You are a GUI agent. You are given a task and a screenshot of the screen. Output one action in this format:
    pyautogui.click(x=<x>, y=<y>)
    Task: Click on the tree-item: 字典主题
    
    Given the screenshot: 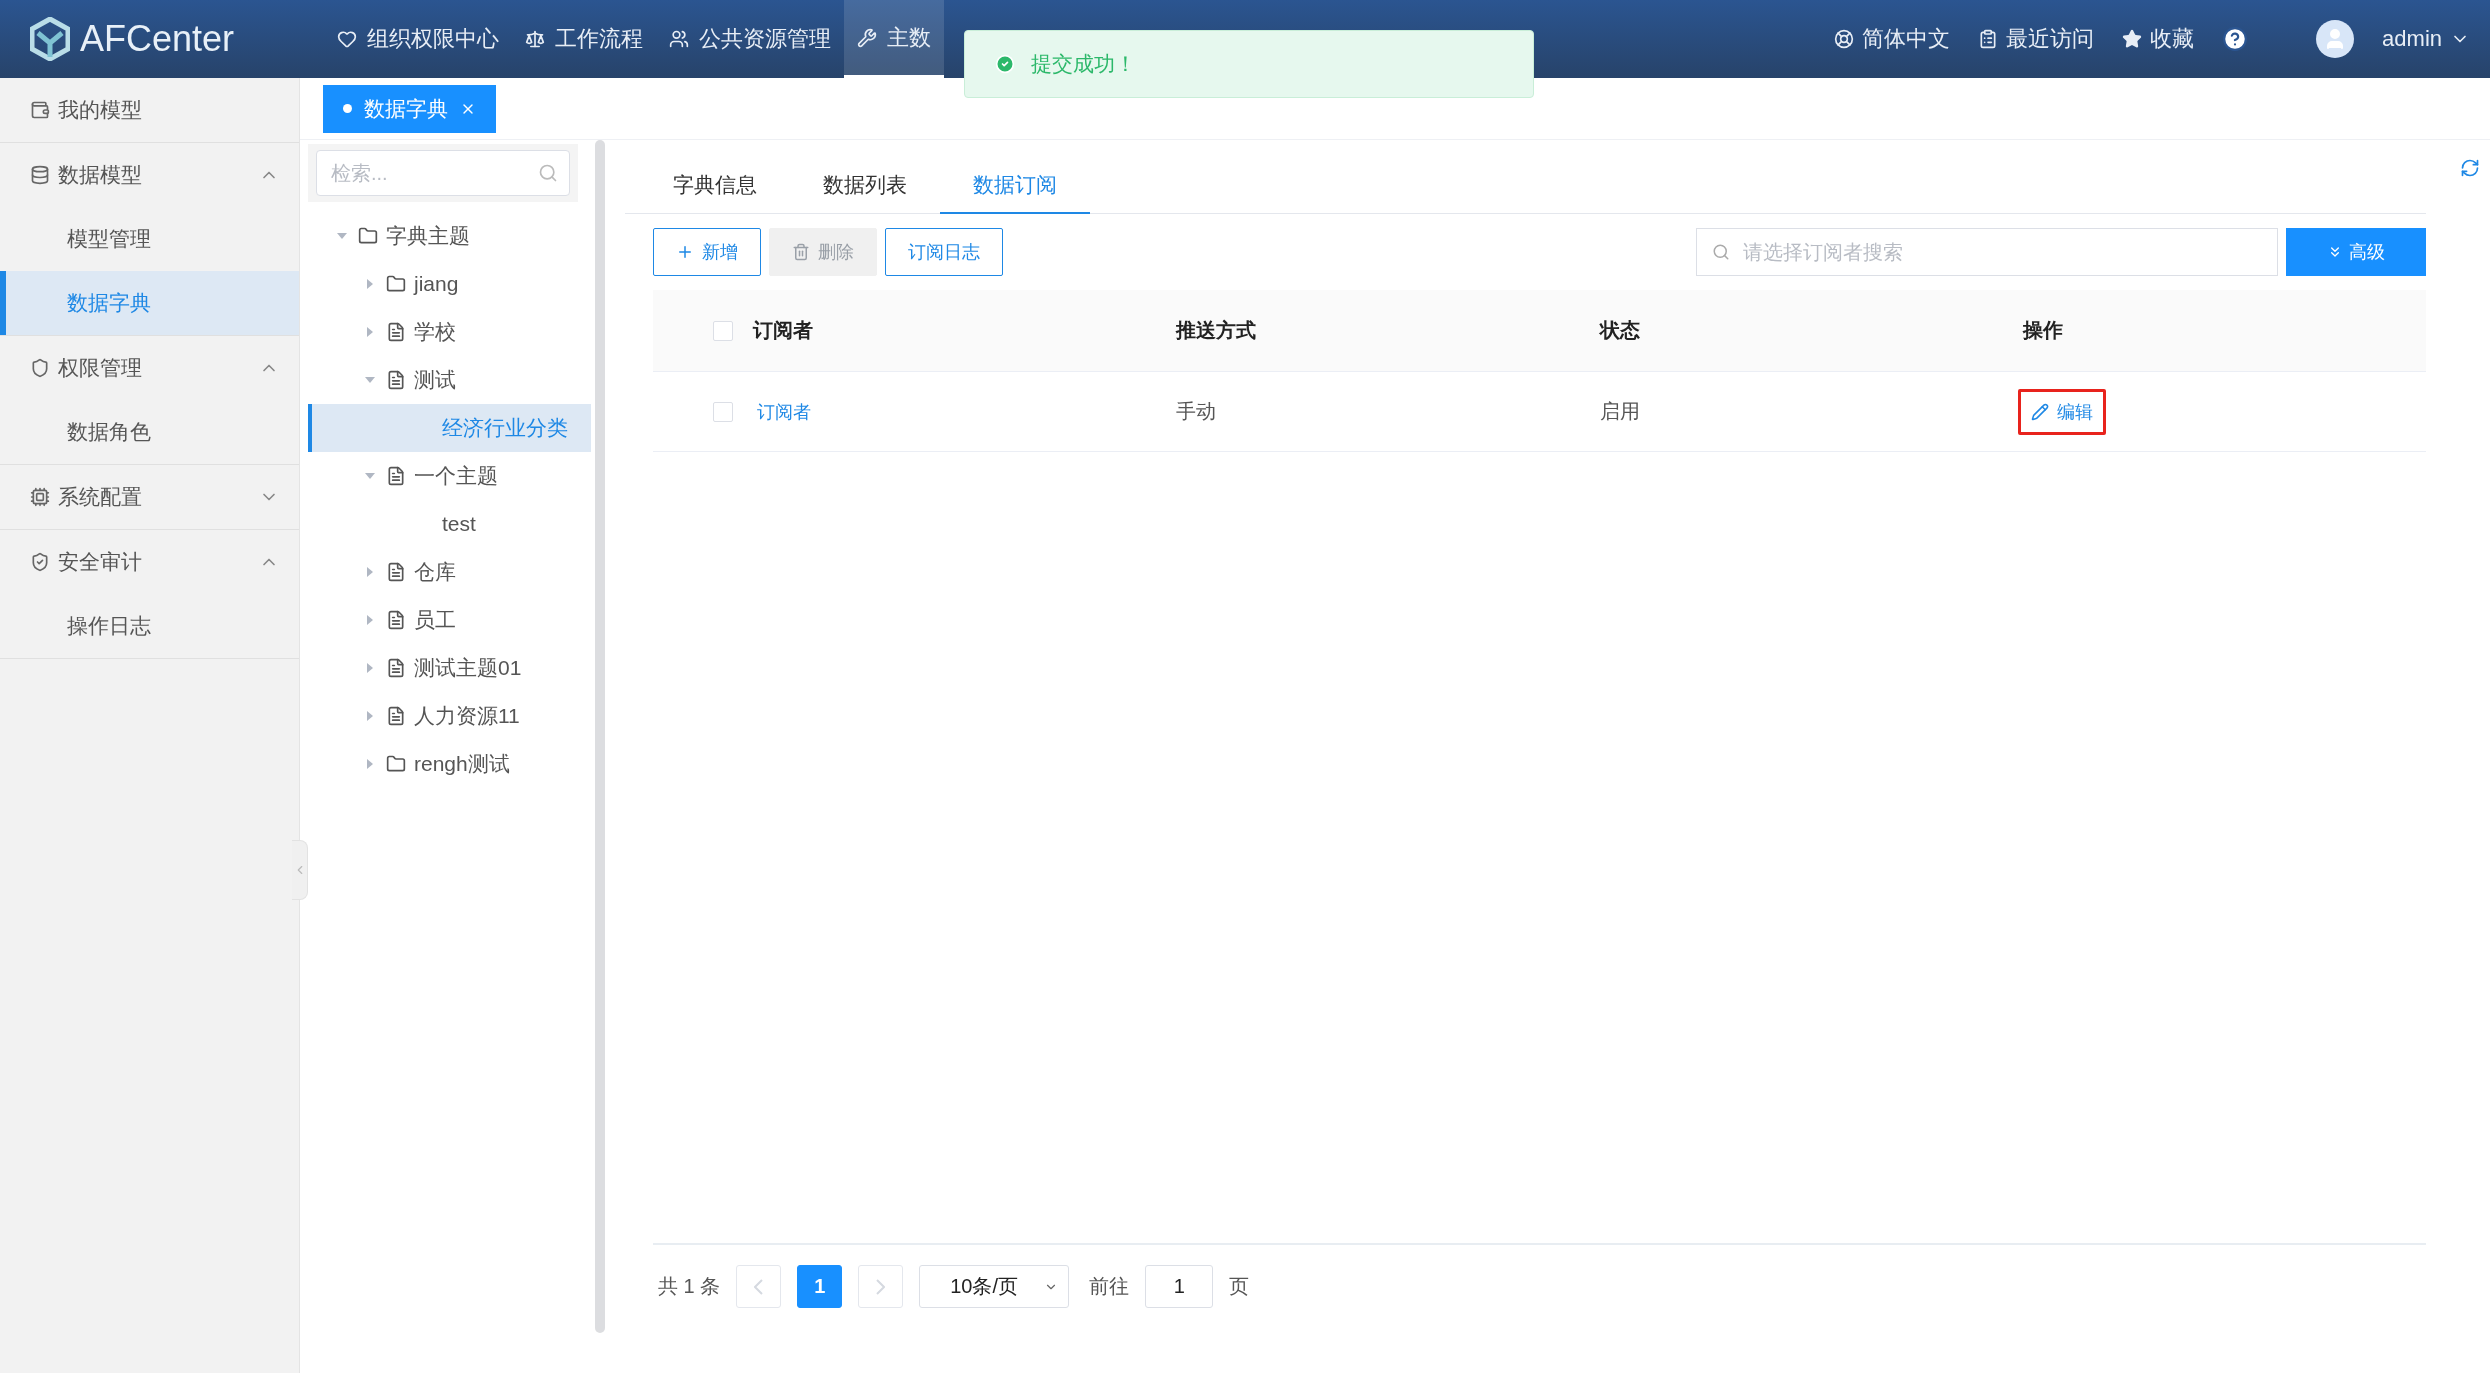 What is the action you would take?
    pyautogui.click(x=449, y=236)
    